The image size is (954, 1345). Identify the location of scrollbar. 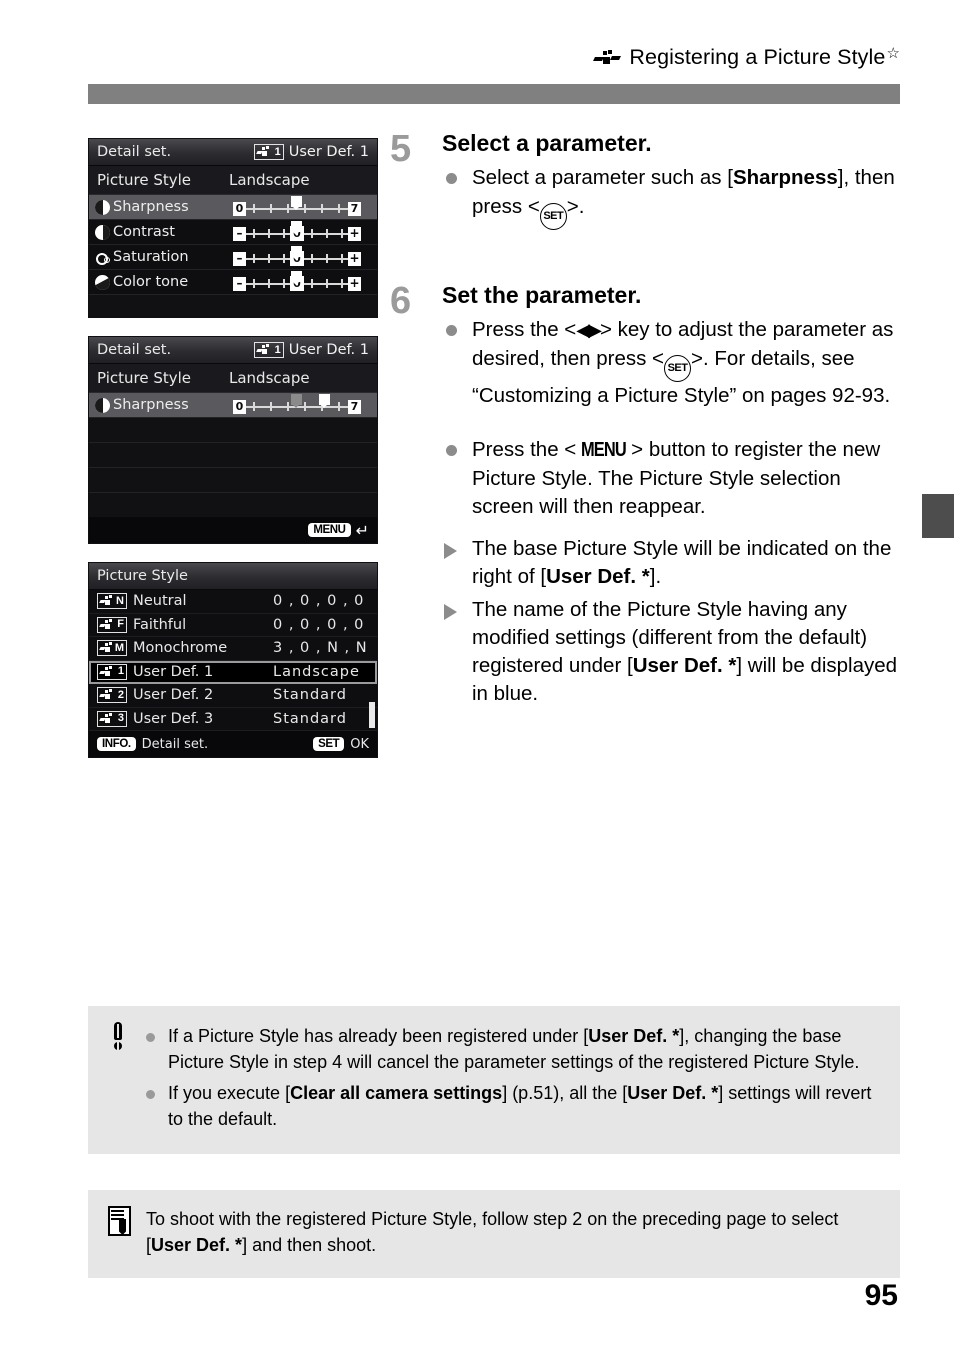
(372, 715).